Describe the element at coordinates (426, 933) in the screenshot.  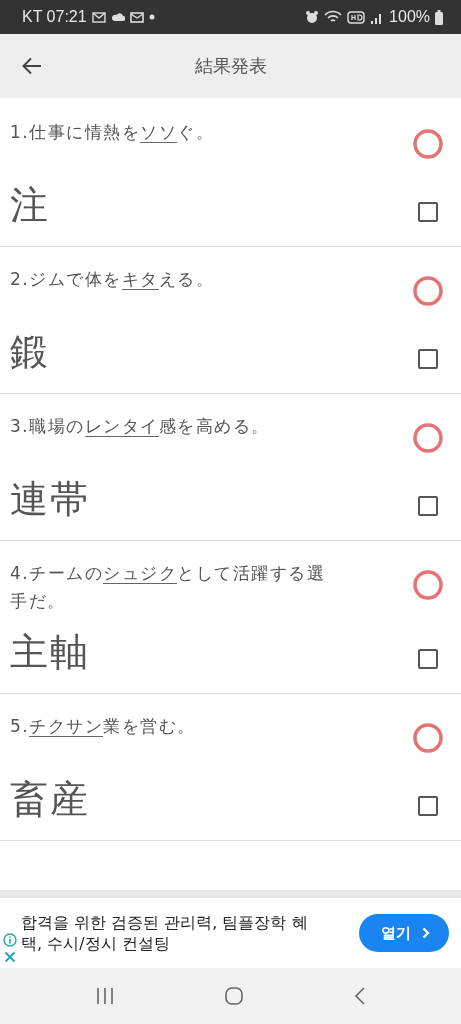
I see `chevron-icon` at that location.